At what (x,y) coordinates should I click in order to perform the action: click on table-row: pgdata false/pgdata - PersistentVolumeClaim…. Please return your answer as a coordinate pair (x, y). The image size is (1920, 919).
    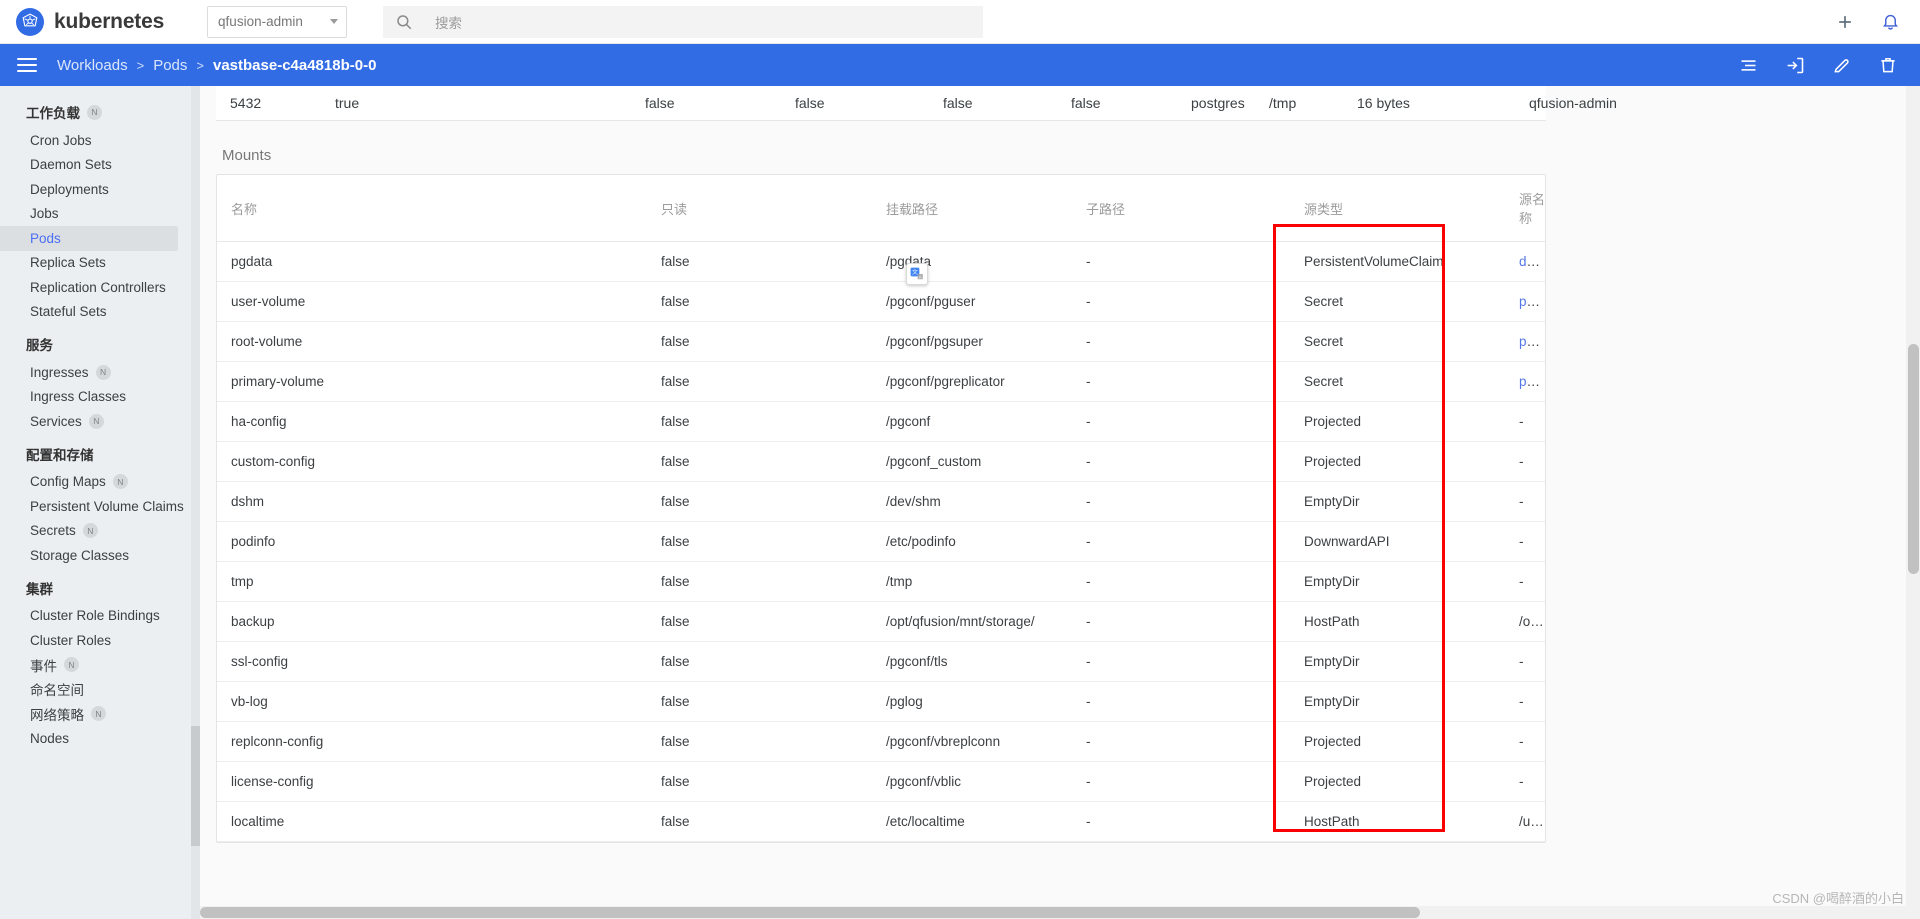
    Looking at the image, I should click on (881, 261).